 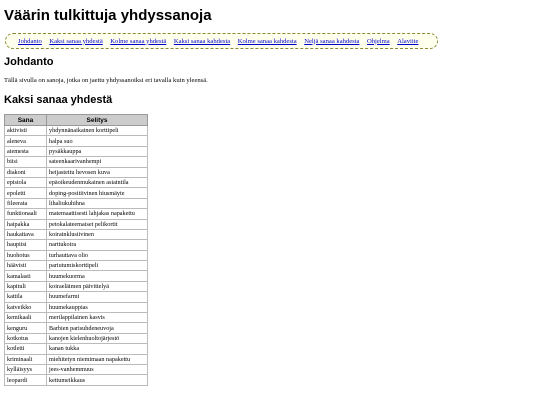 I want to click on explanation-cell: heijastettu hevosen kuva, so click(x=97, y=172).